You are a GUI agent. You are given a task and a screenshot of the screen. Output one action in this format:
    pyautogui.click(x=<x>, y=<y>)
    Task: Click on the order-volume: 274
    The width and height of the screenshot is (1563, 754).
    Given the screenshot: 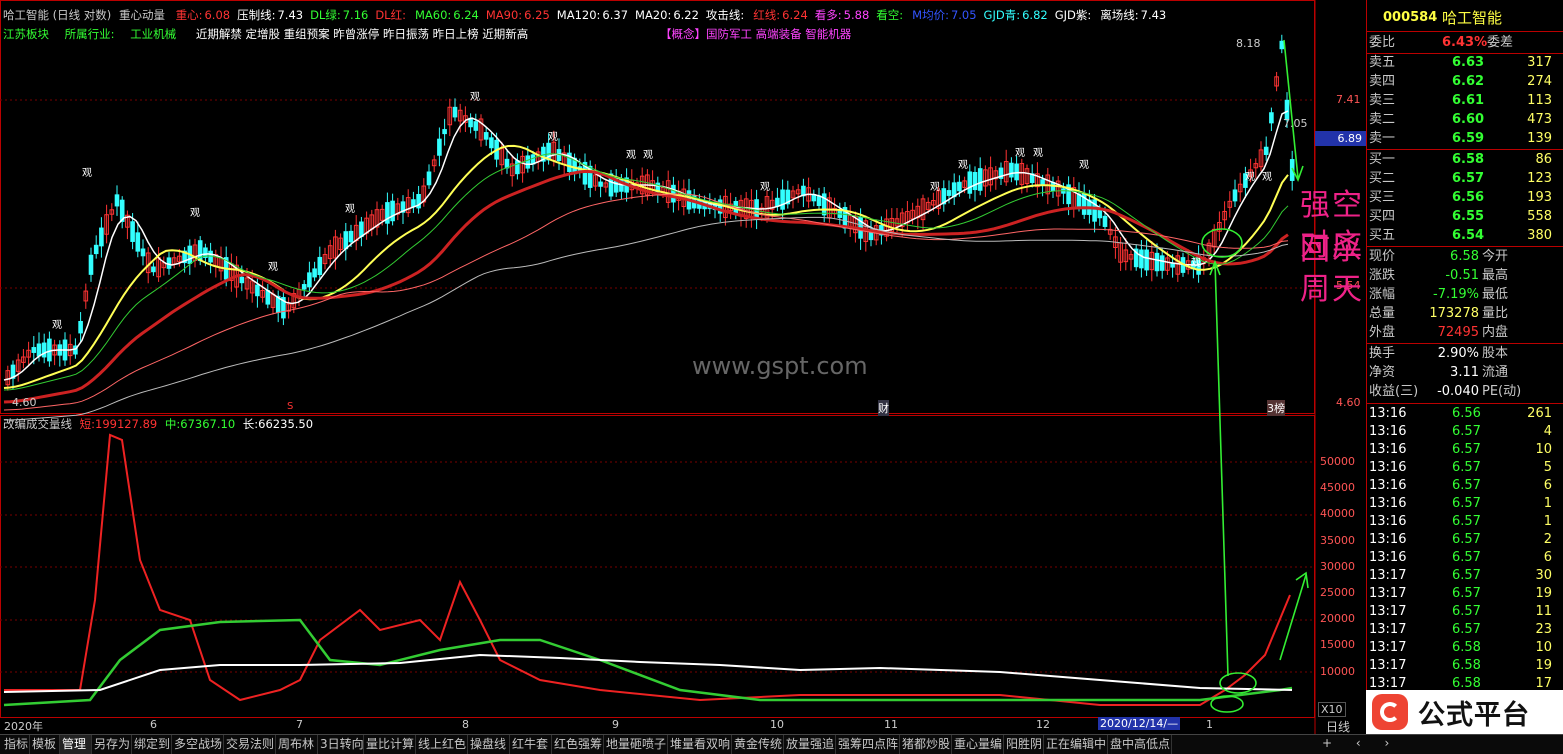 What is the action you would take?
    pyautogui.click(x=1539, y=81)
    